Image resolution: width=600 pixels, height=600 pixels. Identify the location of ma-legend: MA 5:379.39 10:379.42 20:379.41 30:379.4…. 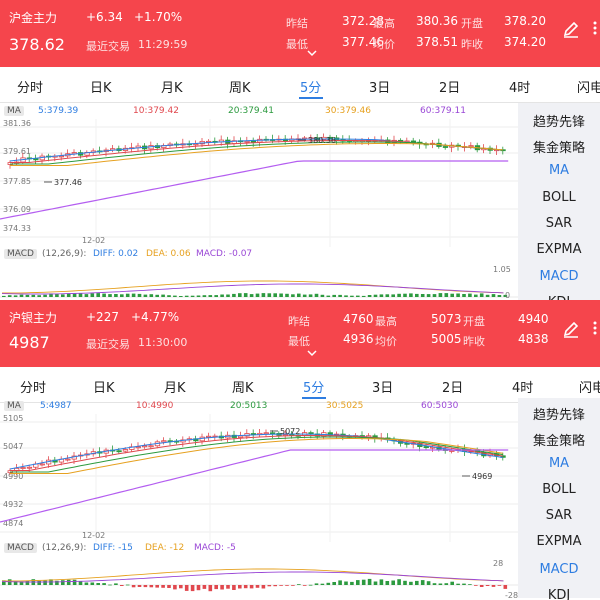
(259, 111).